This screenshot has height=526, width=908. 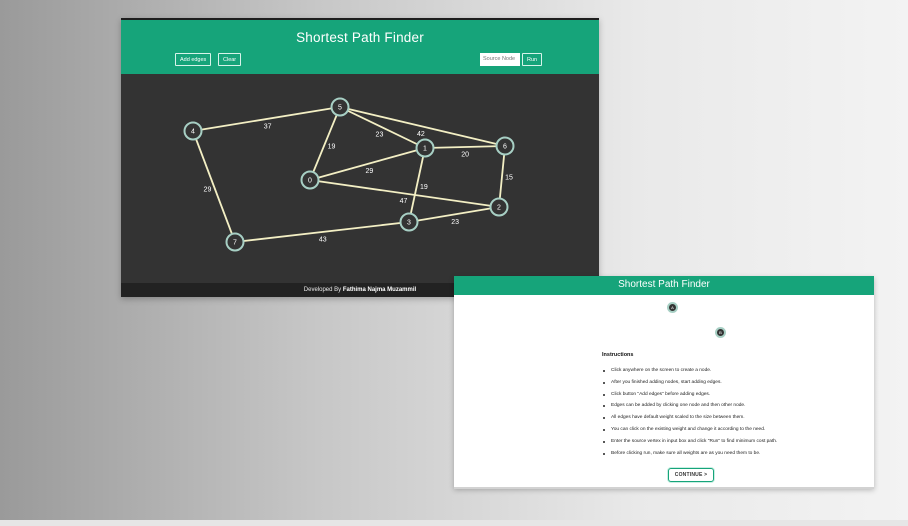 What do you see at coordinates (404, 201) in the screenshot?
I see `edge-weight: 47` at bounding box center [404, 201].